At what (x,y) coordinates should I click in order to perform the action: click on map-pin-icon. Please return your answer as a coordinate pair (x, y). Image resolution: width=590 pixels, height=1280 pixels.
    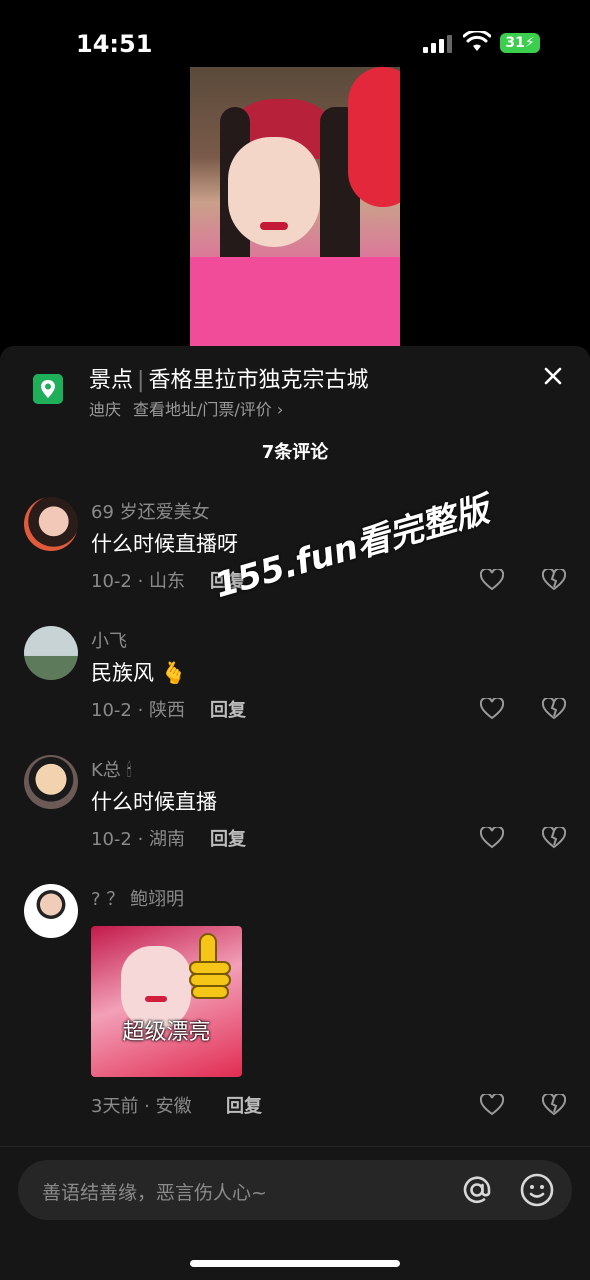
    Looking at the image, I should click on (48, 389).